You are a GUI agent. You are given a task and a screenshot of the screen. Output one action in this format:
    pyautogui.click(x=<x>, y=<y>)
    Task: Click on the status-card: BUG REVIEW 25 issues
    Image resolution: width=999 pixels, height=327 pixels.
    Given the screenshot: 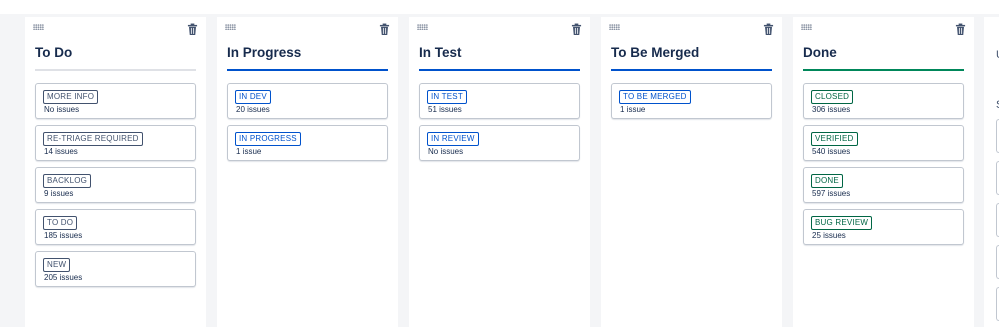 What is the action you would take?
    pyautogui.click(x=883, y=227)
    